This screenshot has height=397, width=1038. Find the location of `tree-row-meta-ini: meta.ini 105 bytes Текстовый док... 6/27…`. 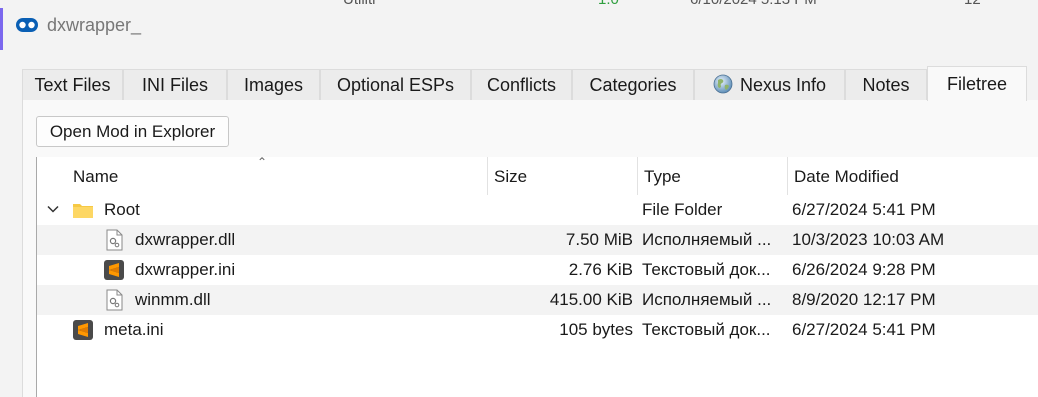

tree-row-meta-ini: meta.ini 105 bytes Текстовый док... 6/27… is located at coordinates (537, 330).